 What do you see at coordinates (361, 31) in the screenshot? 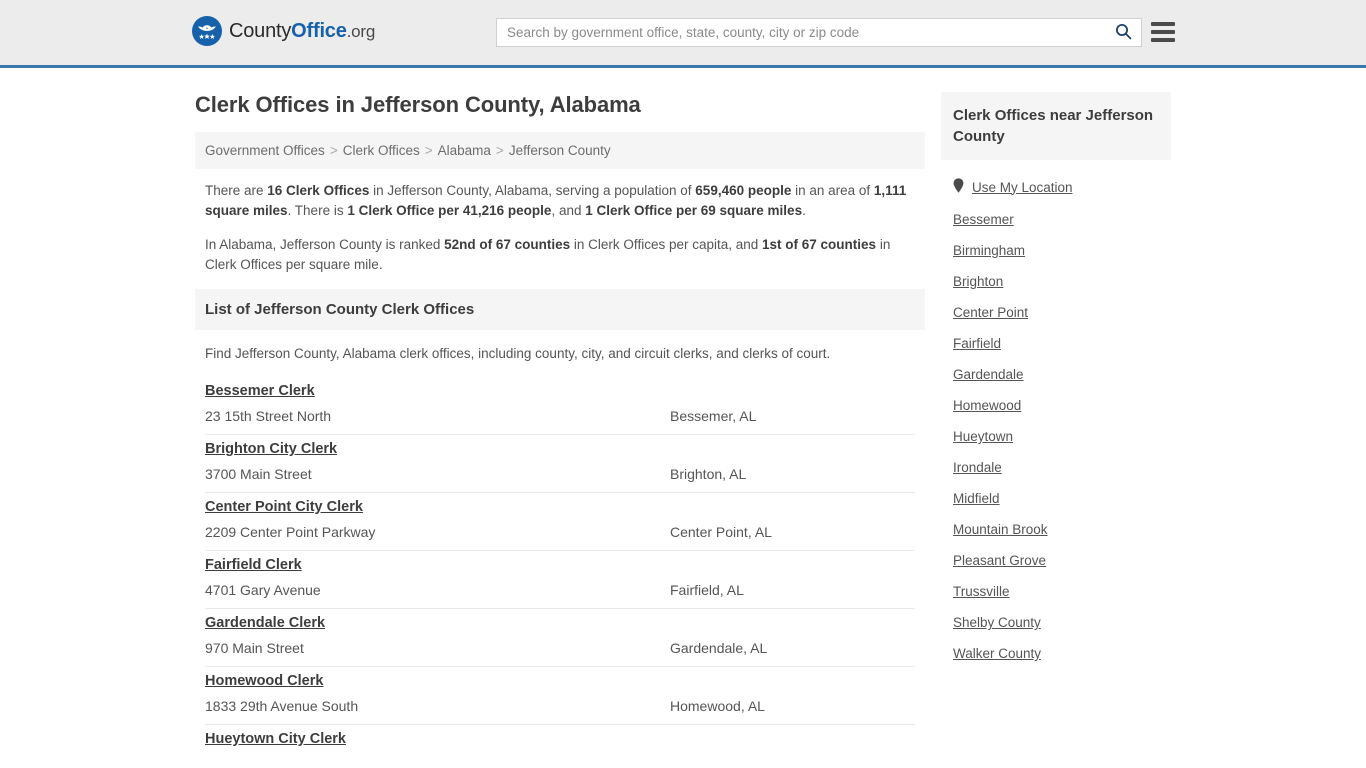
I see `logo-text-org: .org` at bounding box center [361, 31].